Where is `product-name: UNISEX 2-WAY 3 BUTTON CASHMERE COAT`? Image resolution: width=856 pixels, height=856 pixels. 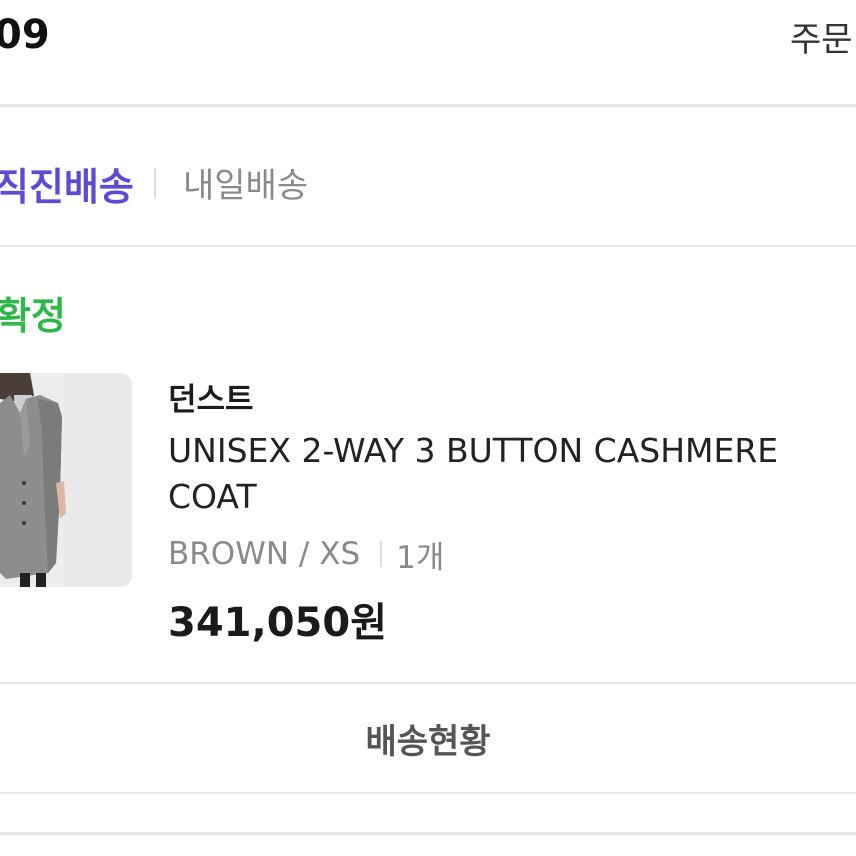
product-name: UNISEX 2-WAY 3 BUTTON CASHMERE COAT is located at coordinates (512, 474).